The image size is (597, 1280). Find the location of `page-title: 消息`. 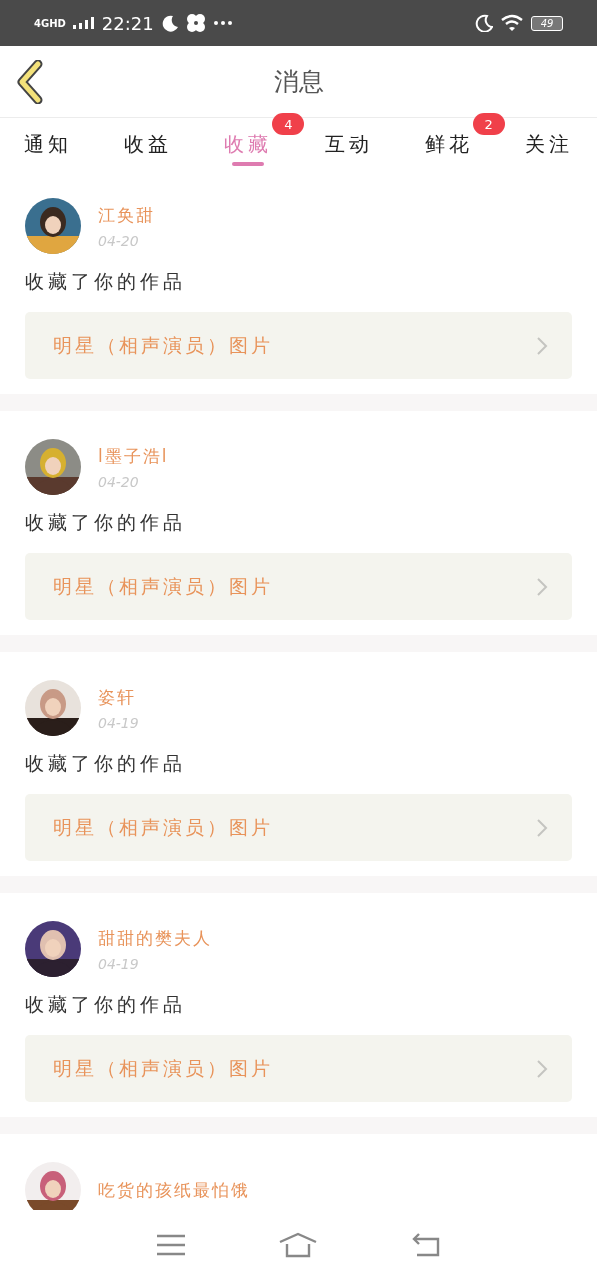

page-title: 消息 is located at coordinates (298, 82).